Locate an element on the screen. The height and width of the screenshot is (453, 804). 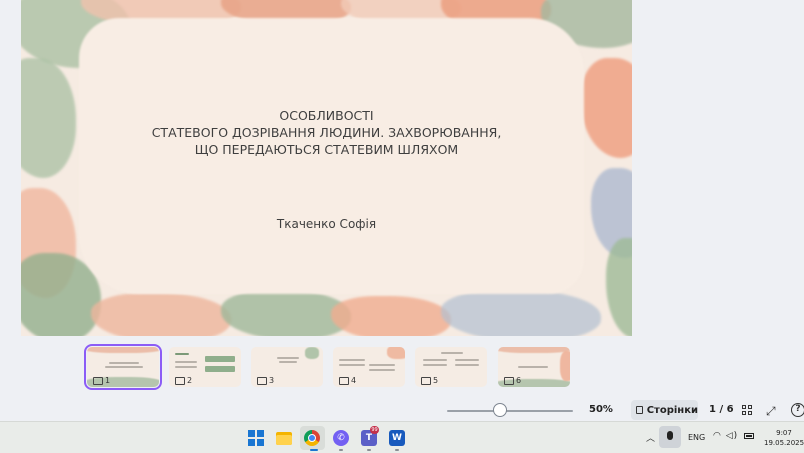
microphone-icon is located at coordinates (670, 437).